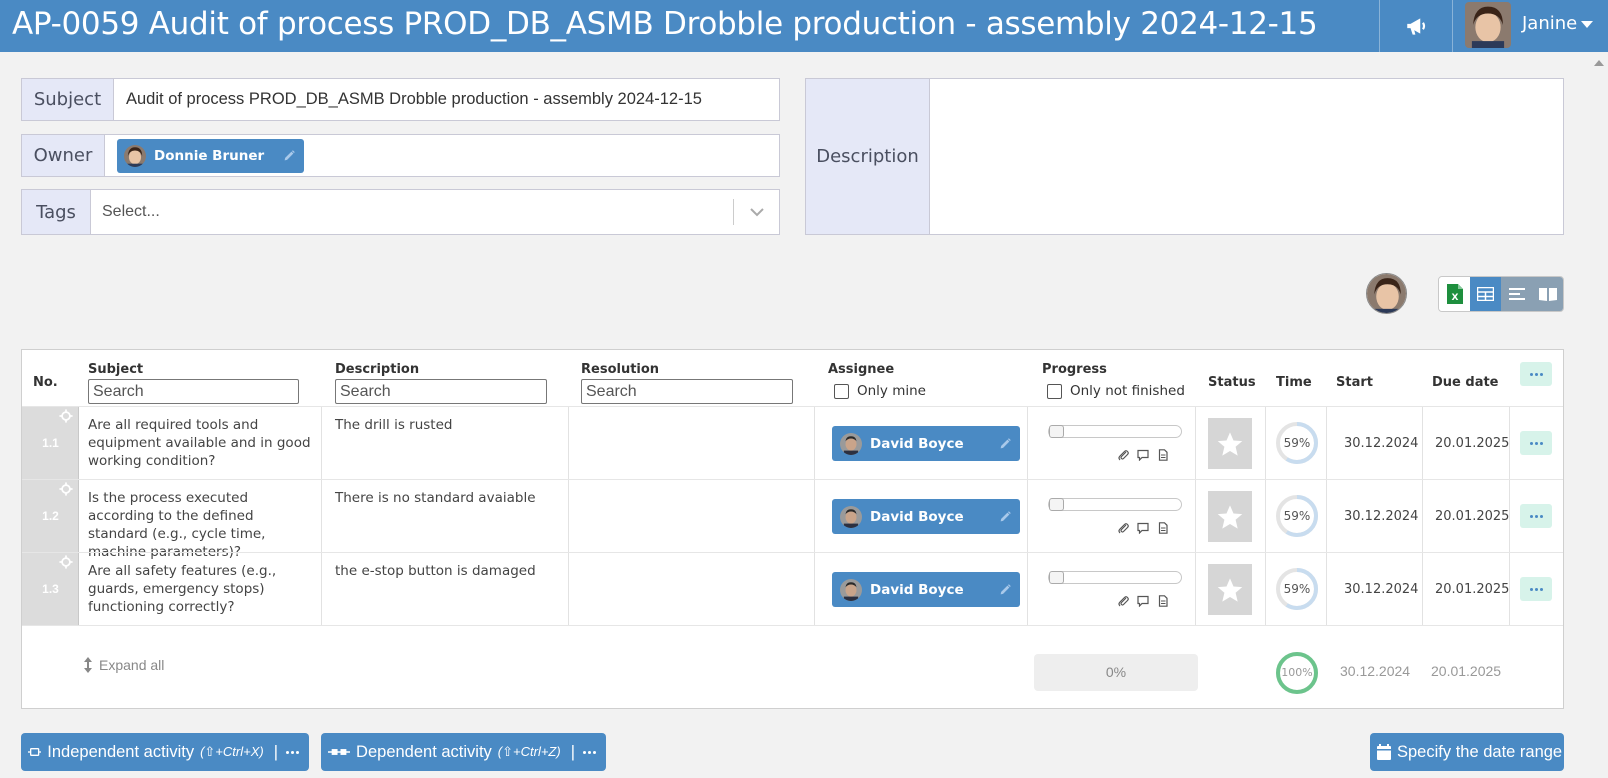 The height and width of the screenshot is (778, 1608). Describe the element at coordinates (165, 752) in the screenshot. I see `independent-activity-button: Independent activity (⇧+Ctrl+X) |` at that location.